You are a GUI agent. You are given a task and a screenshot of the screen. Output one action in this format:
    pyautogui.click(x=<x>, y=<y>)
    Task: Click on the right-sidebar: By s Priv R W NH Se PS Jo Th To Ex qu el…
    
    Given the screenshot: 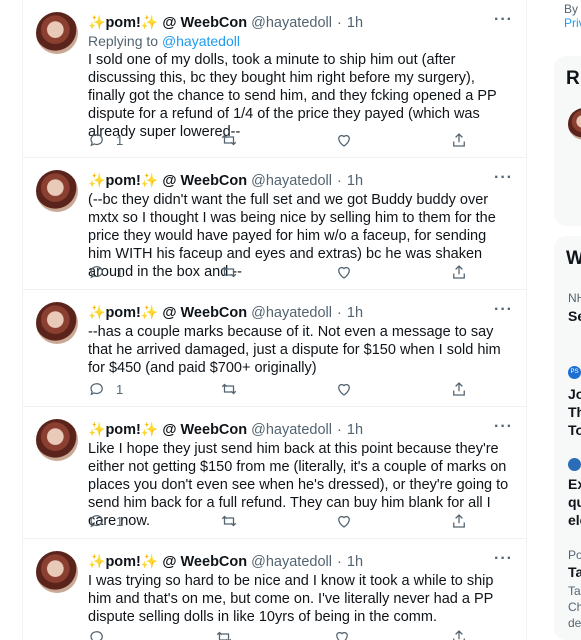 What is the action you would take?
    pyautogui.click(x=564, y=320)
    